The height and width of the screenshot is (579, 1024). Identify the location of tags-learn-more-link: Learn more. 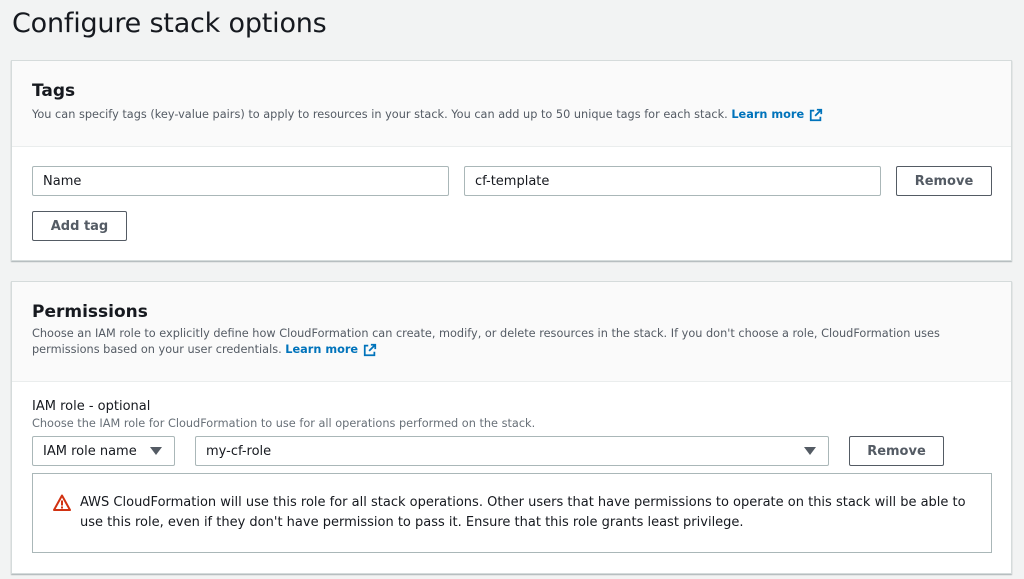
(777, 115).